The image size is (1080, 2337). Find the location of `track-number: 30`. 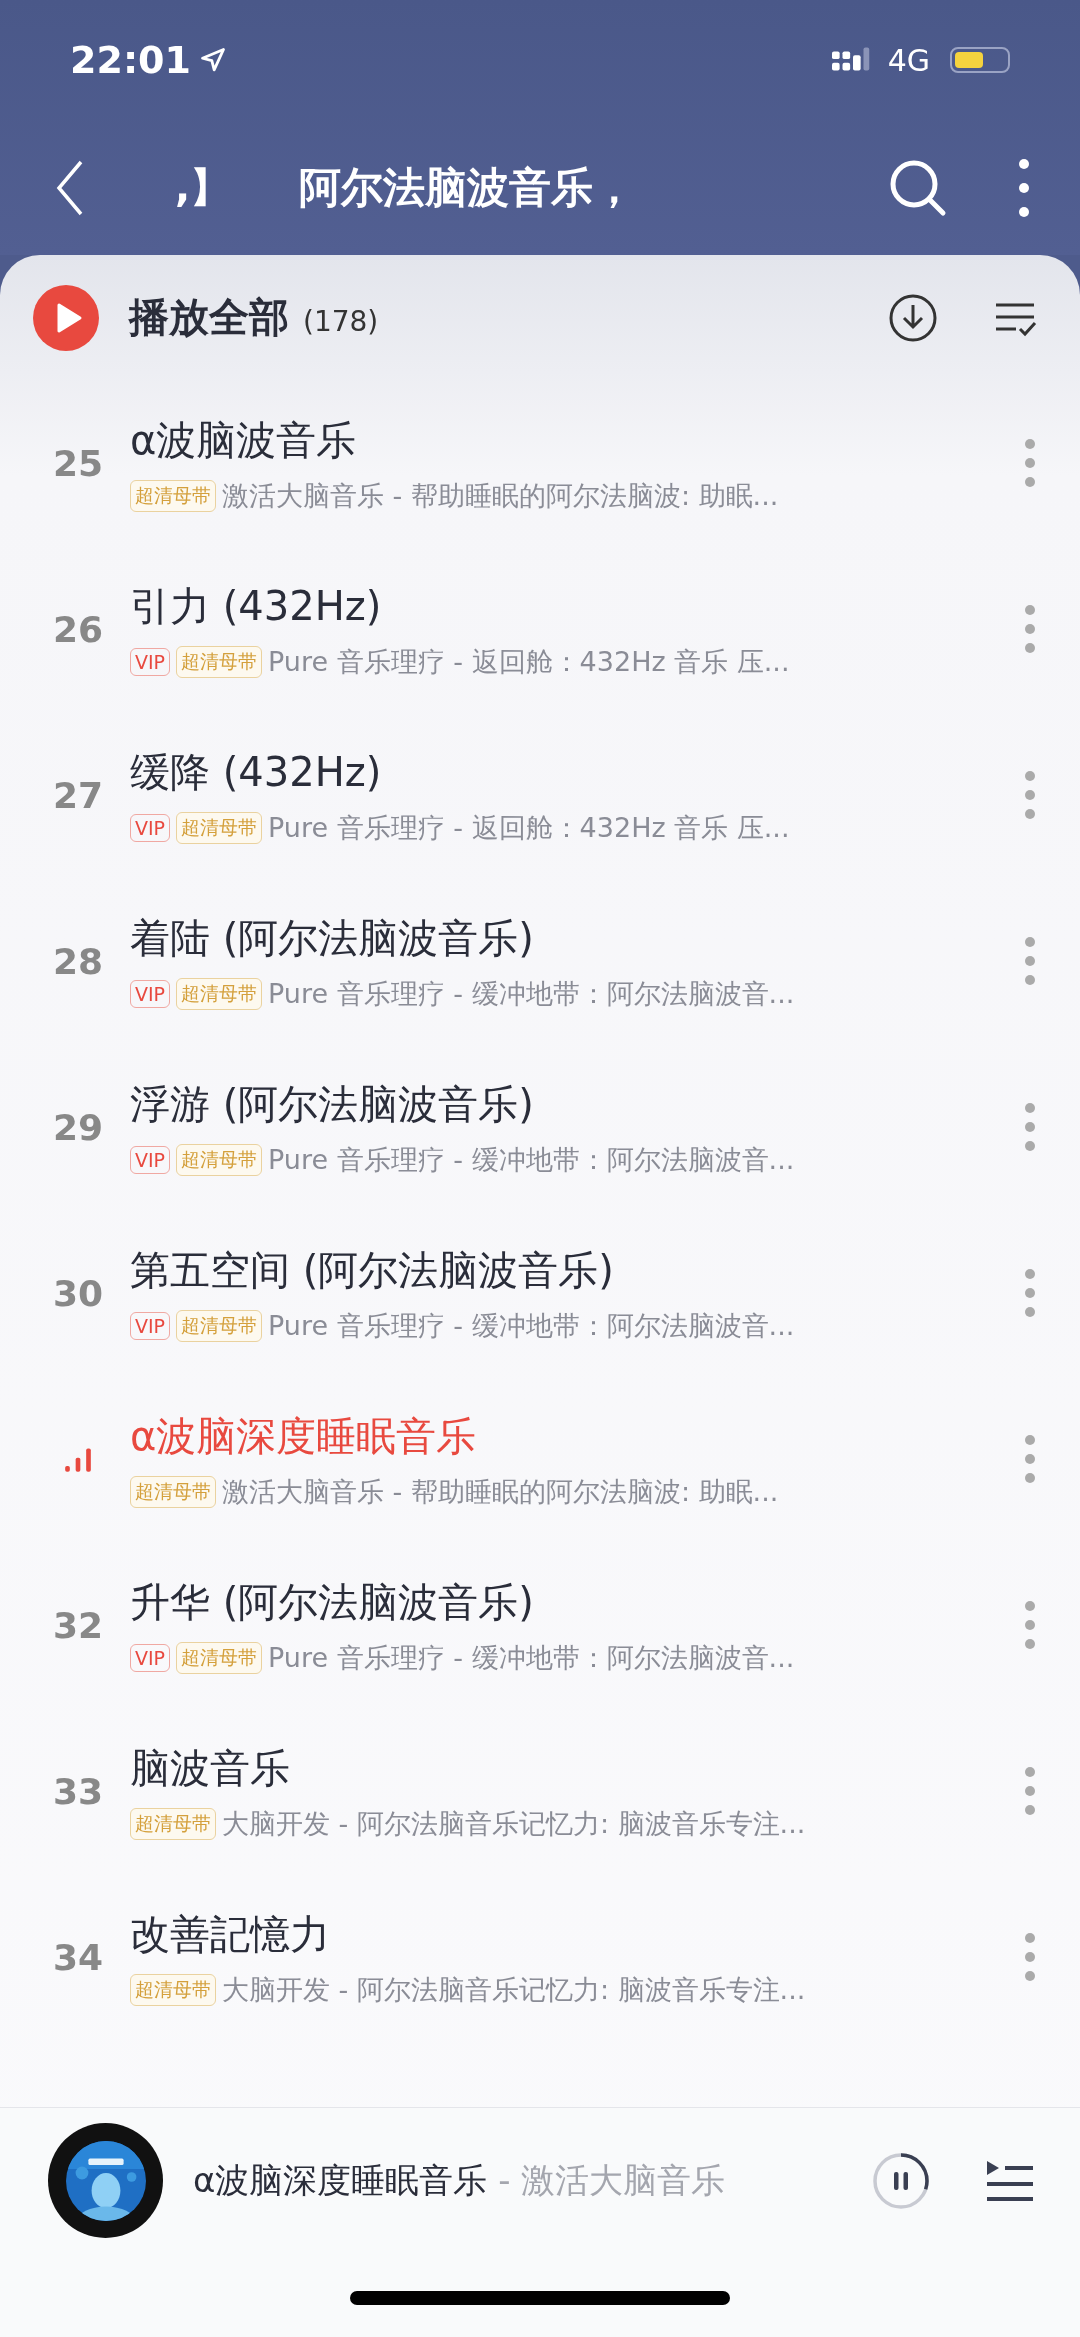

track-number: 30 is located at coordinates (78, 1293).